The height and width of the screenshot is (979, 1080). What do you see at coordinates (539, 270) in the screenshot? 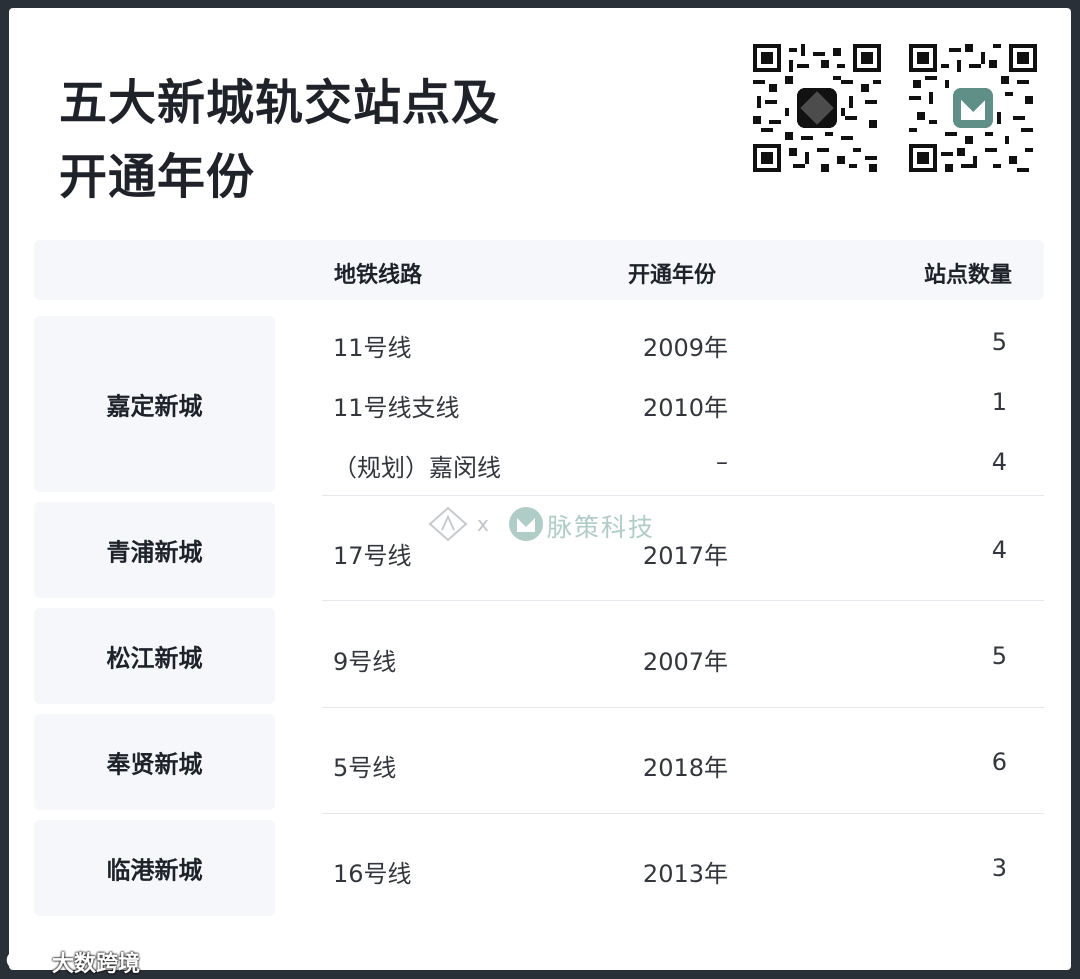
I see `table-header: 地铁线路 开通年份 站点数量` at bounding box center [539, 270].